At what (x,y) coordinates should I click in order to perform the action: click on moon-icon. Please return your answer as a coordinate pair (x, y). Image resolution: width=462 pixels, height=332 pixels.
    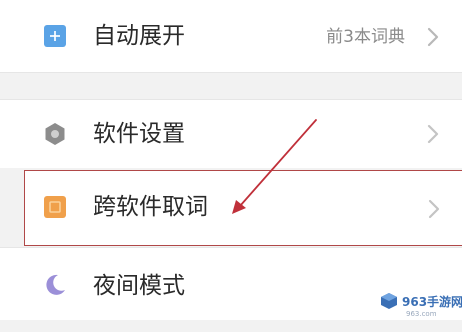
    Looking at the image, I should click on (55, 285).